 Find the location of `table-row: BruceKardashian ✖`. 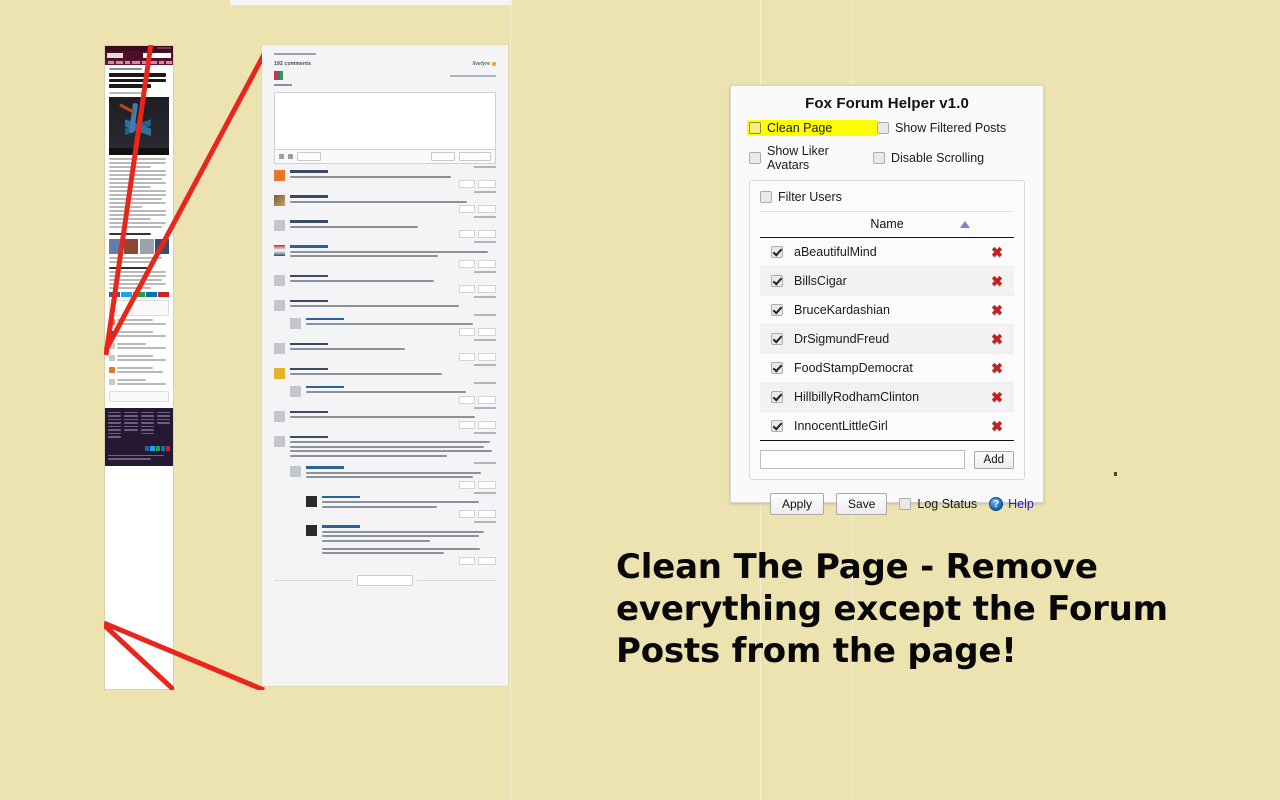

table-row: BruceKardashian ✖ is located at coordinates (887, 310).